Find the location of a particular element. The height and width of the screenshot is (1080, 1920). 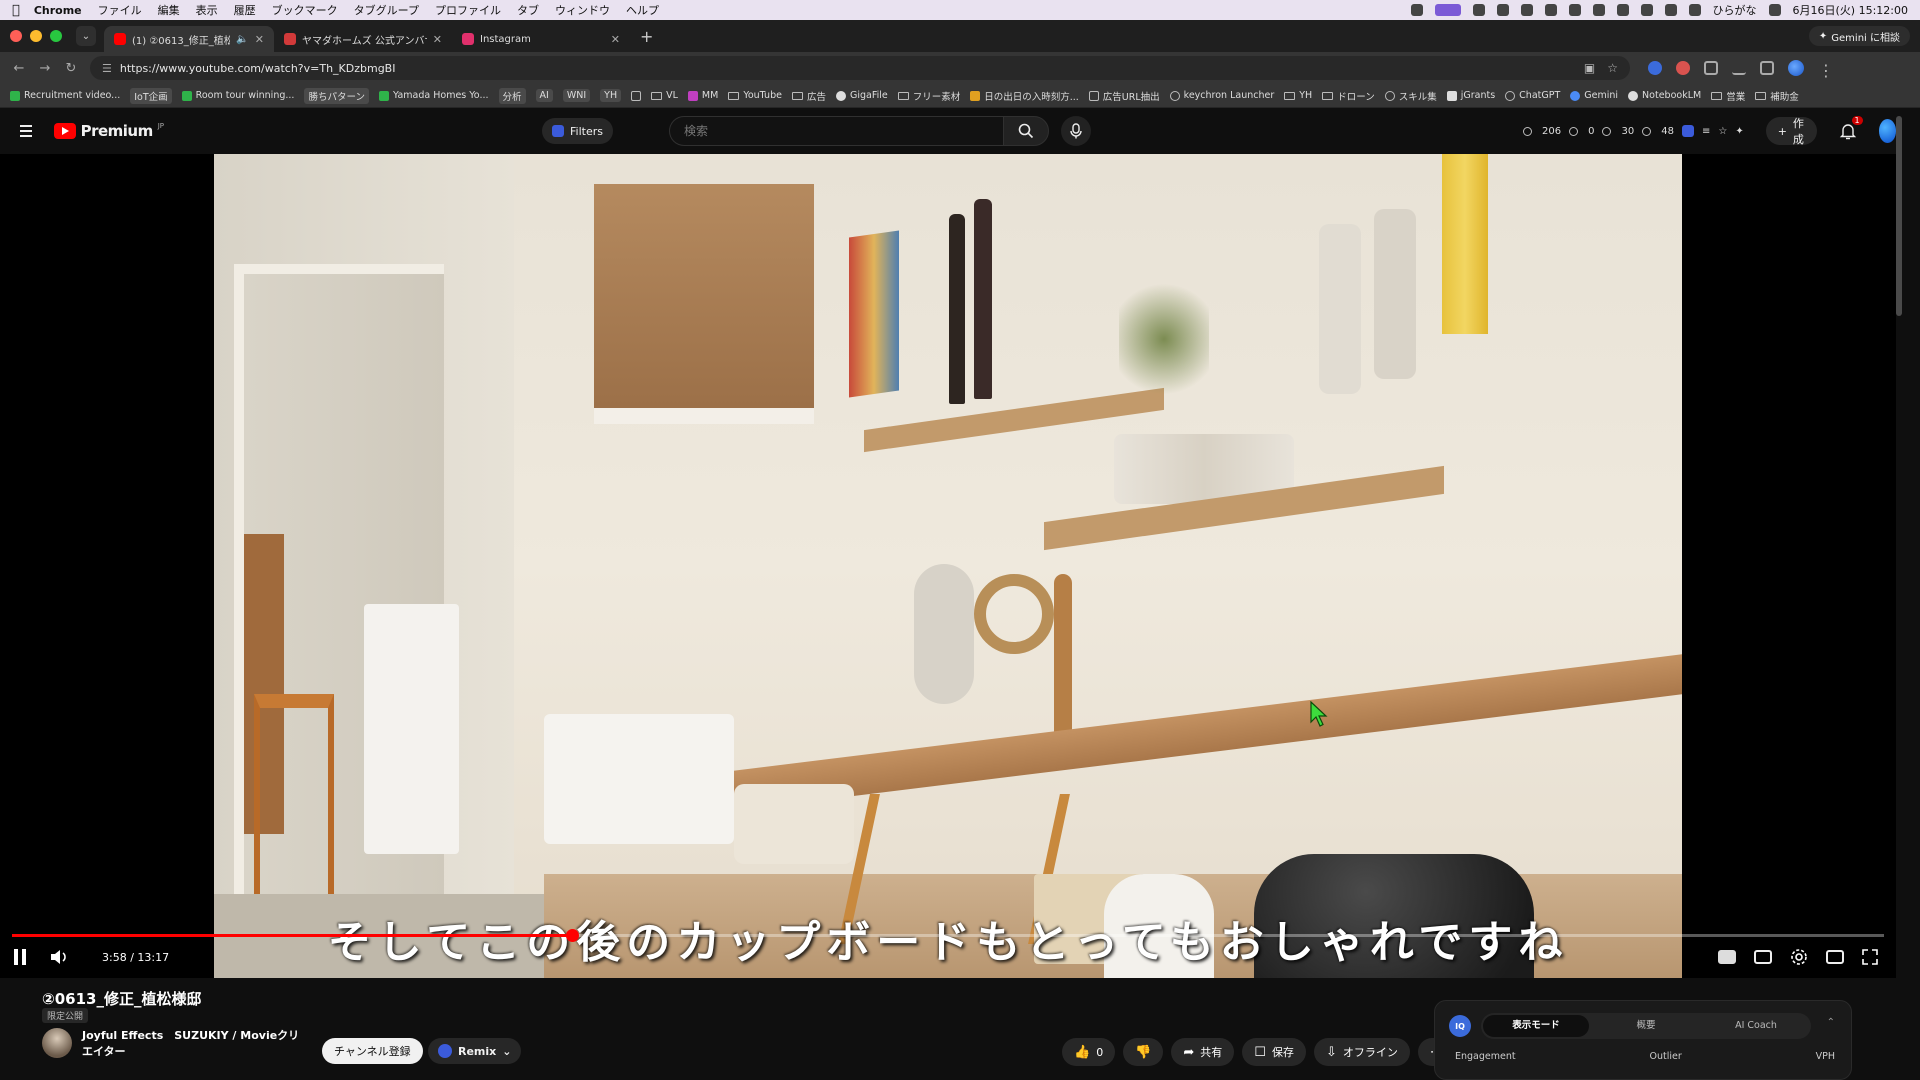

ime-indicator: ひらがな is located at coordinates (1735, 10).